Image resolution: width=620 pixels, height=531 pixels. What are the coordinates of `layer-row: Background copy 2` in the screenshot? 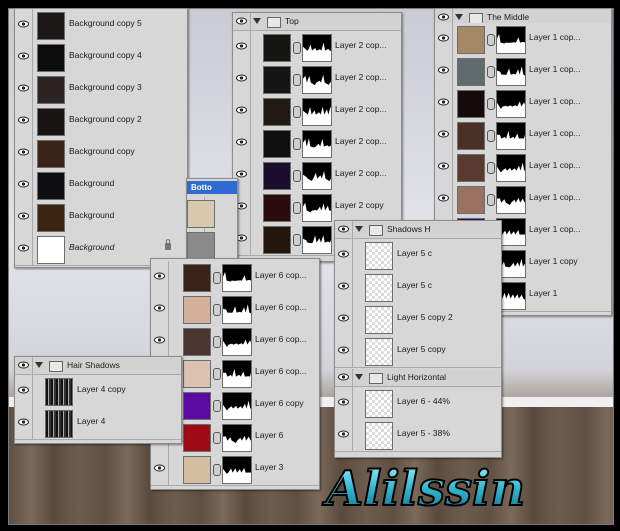 It's located at (101, 121).